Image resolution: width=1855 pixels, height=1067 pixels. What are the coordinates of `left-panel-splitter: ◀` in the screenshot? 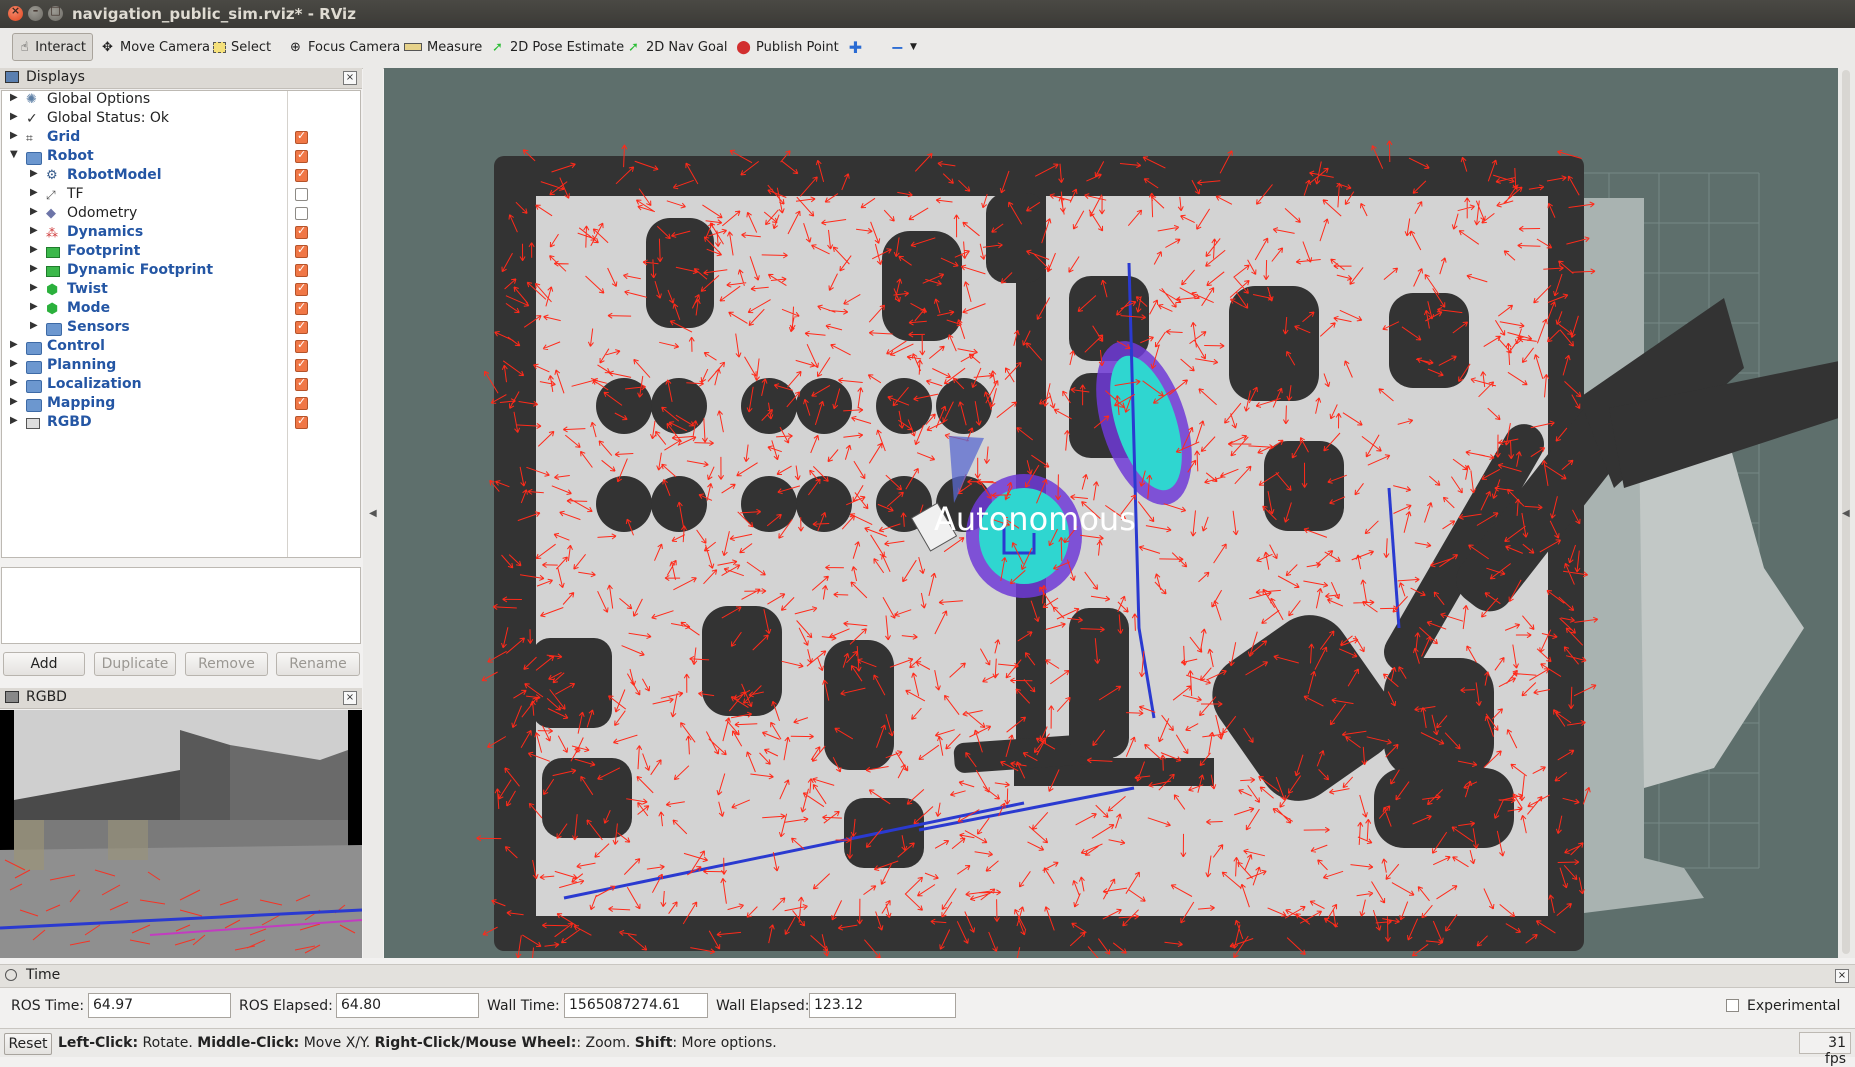 It's located at (373, 513).